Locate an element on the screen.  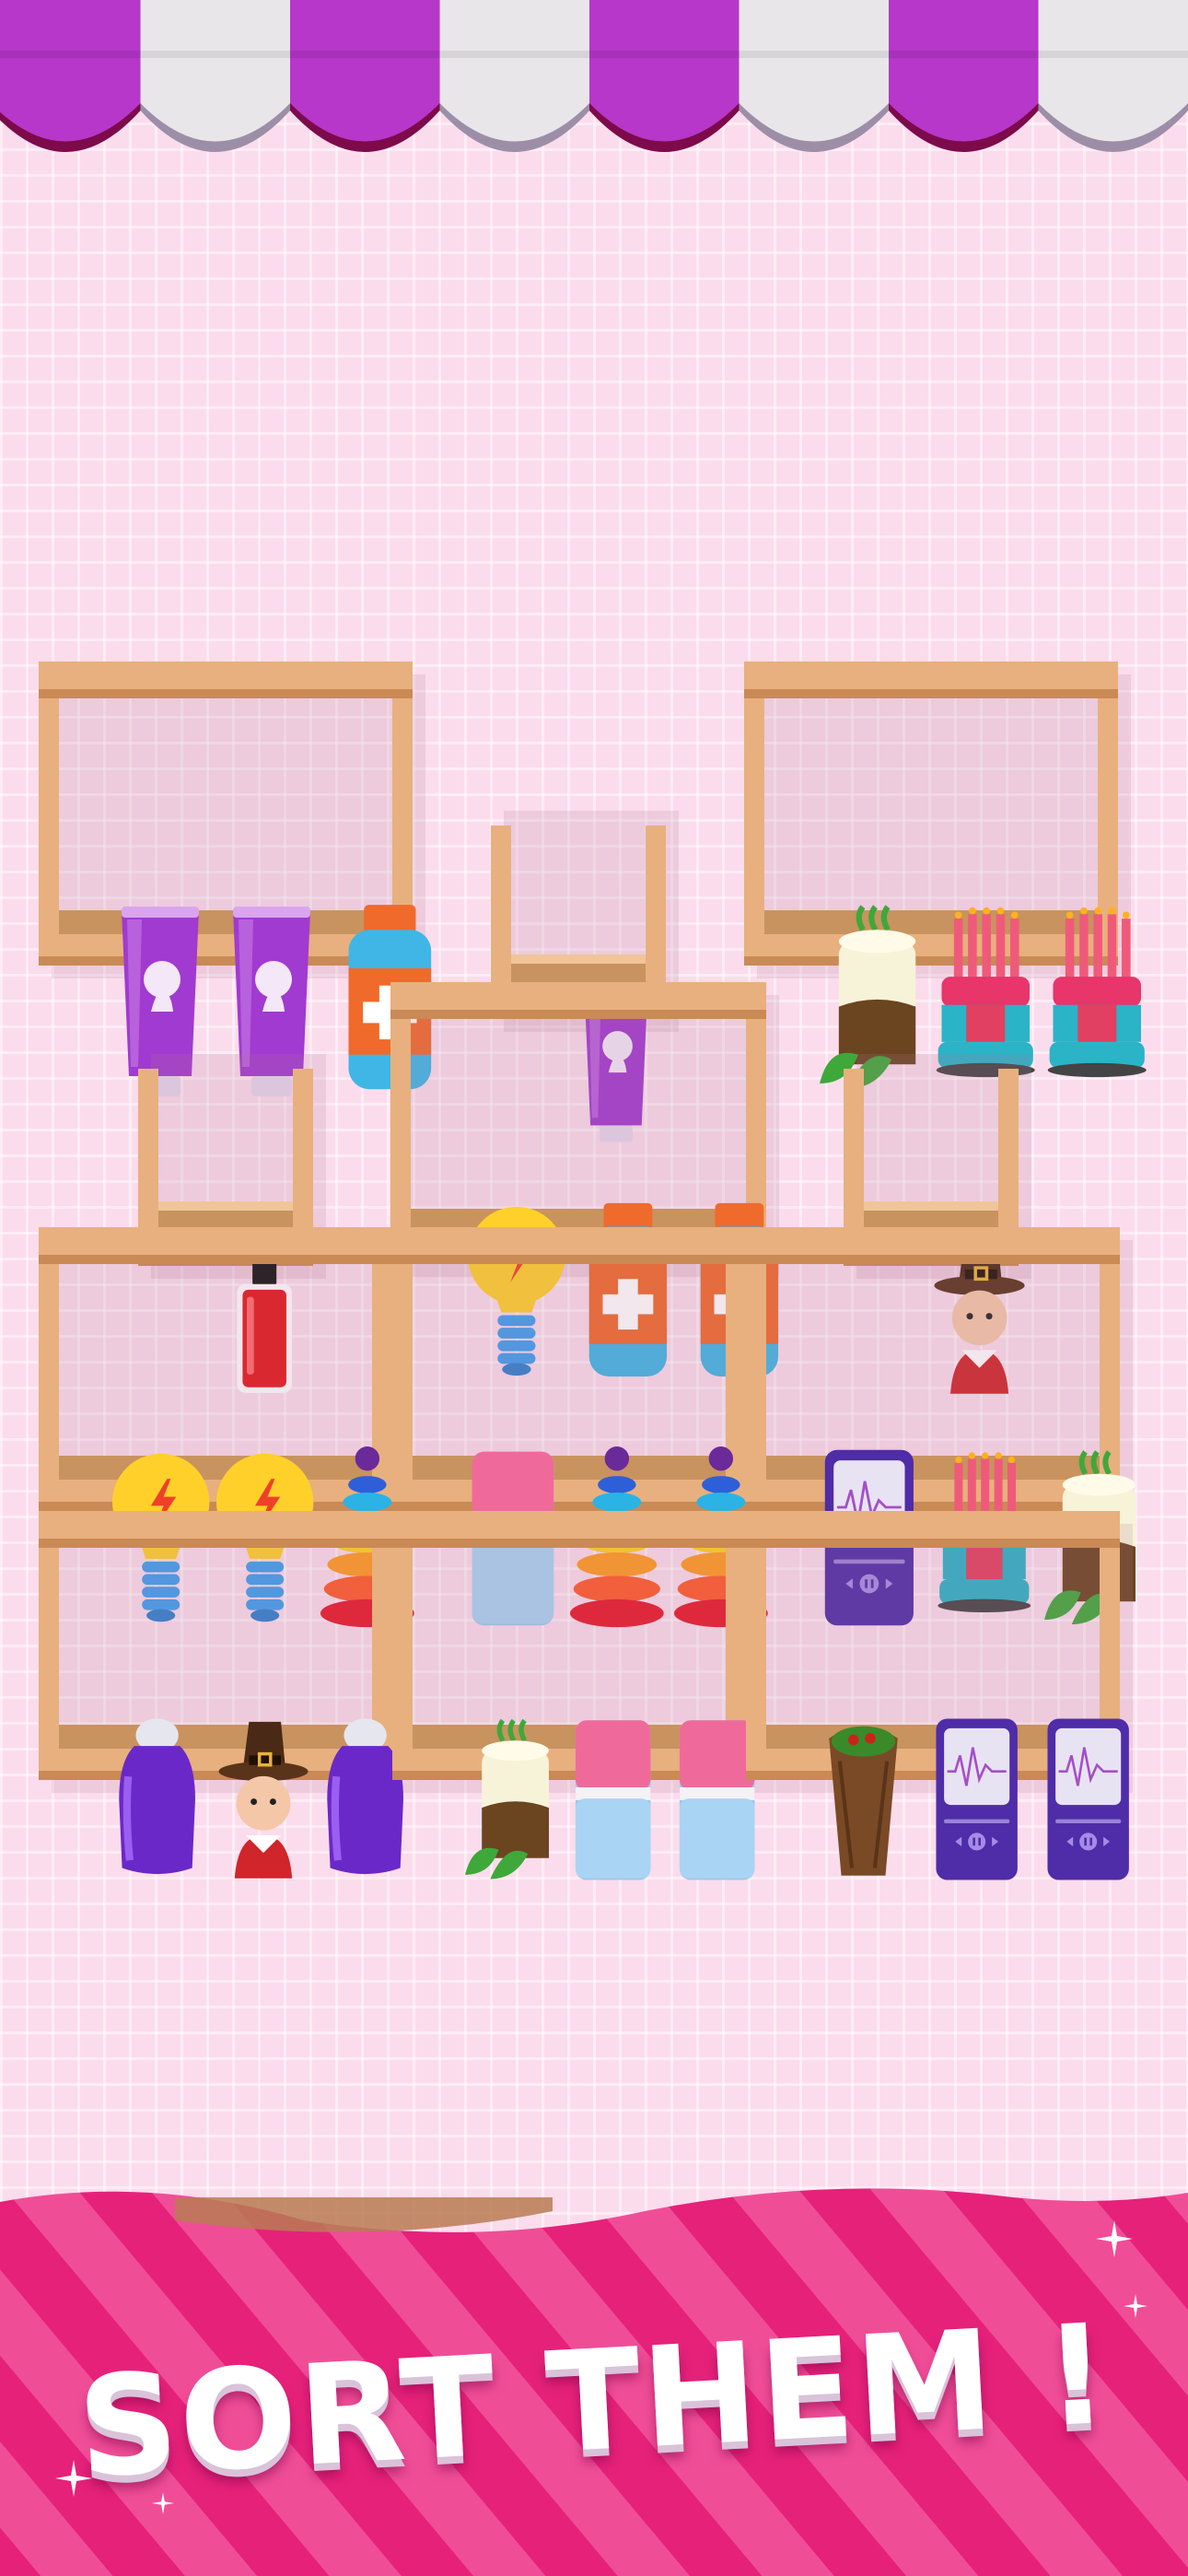
shelf-middle-center is located at coordinates (584, 1179).